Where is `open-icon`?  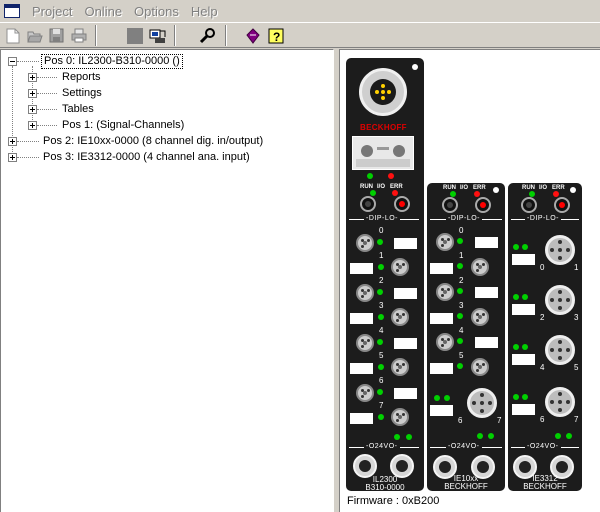
open-icon is located at coordinates (34, 35).